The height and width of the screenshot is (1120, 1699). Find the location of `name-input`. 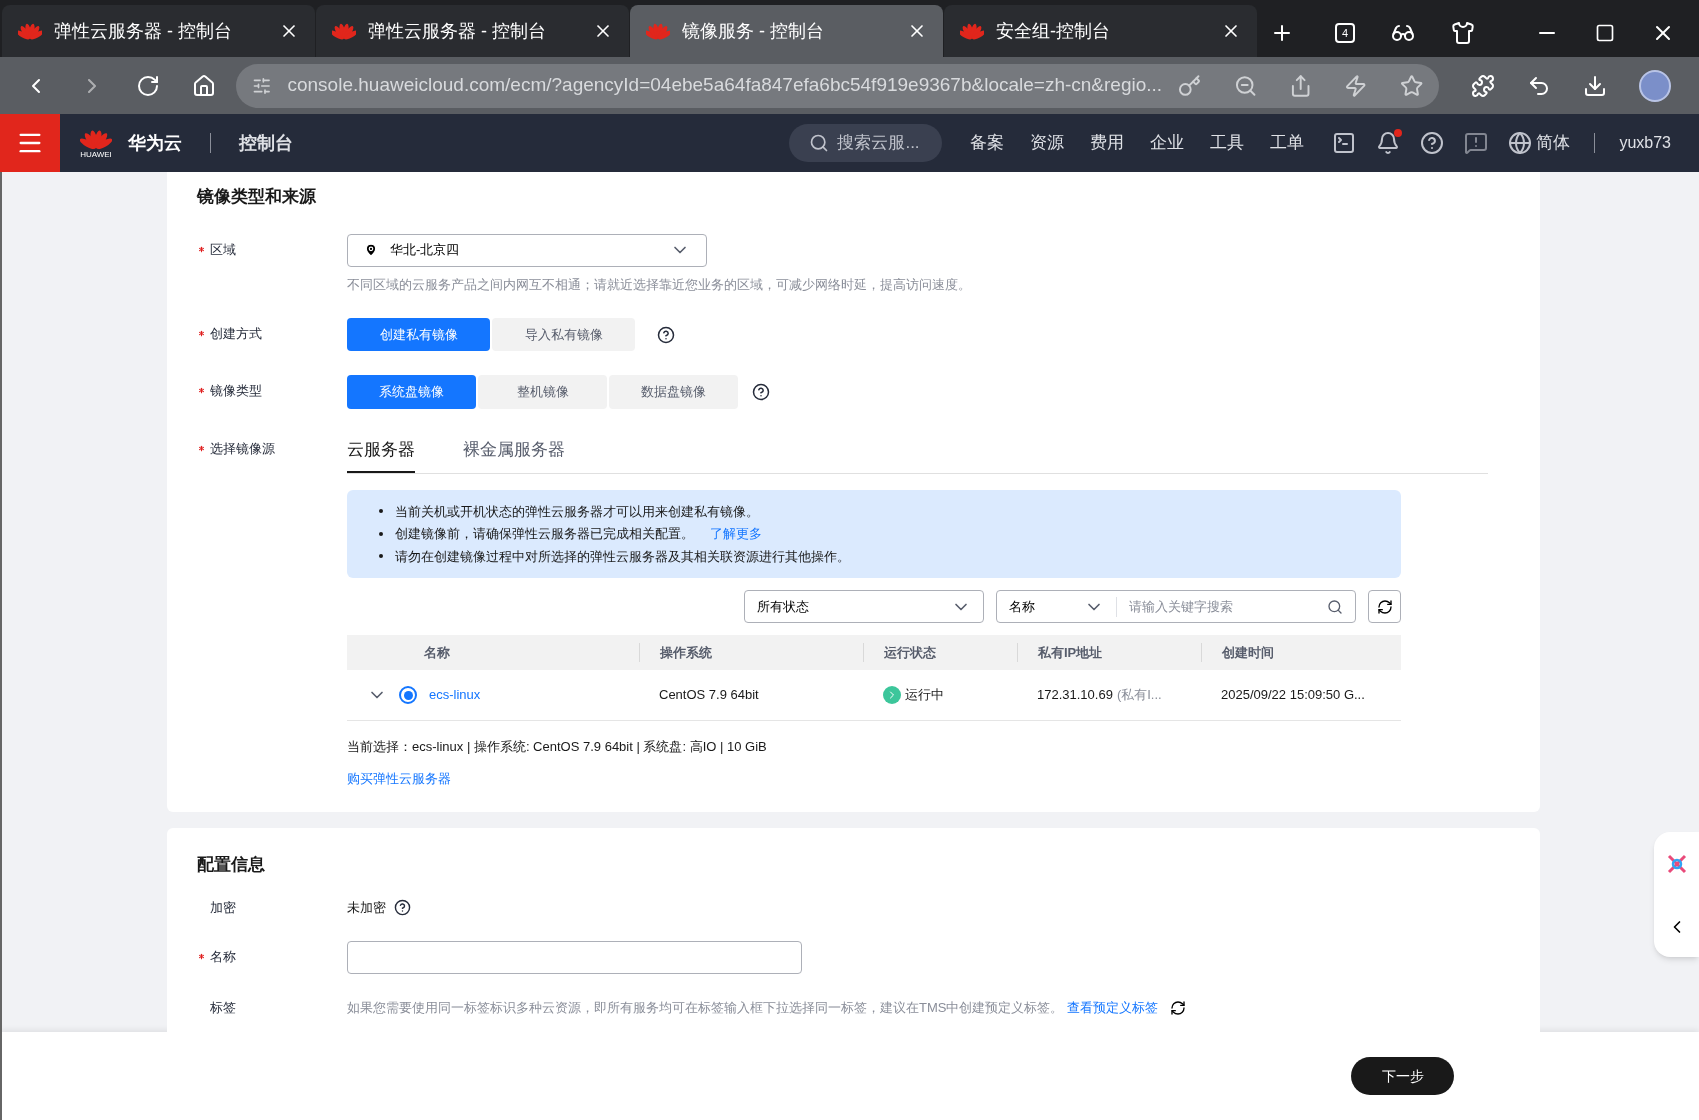

name-input is located at coordinates (574, 957).